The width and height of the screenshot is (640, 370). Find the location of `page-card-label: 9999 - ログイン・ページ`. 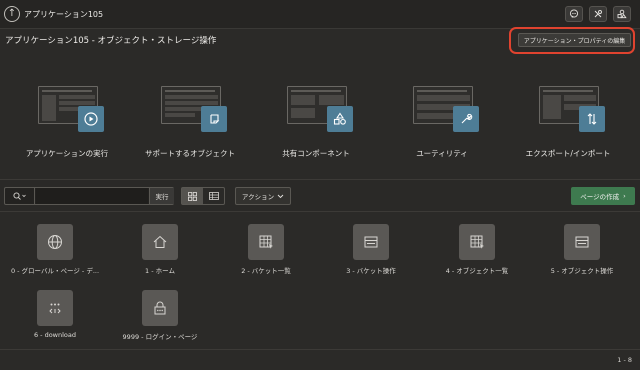

page-card-label: 9999 - ログイン・ページ is located at coordinates (160, 337).